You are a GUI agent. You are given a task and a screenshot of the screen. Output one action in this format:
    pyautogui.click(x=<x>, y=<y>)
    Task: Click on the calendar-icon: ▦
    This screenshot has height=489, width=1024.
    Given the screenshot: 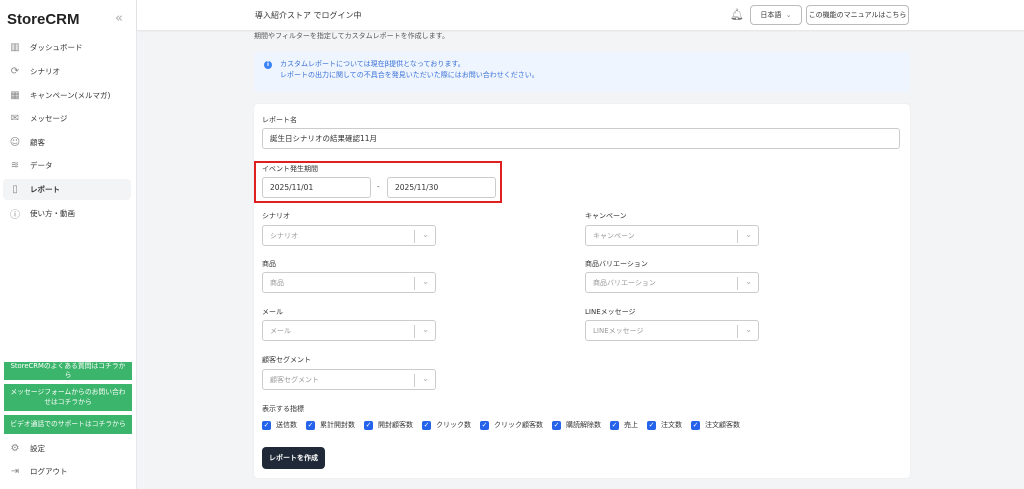 What is the action you would take?
    pyautogui.click(x=15, y=95)
    